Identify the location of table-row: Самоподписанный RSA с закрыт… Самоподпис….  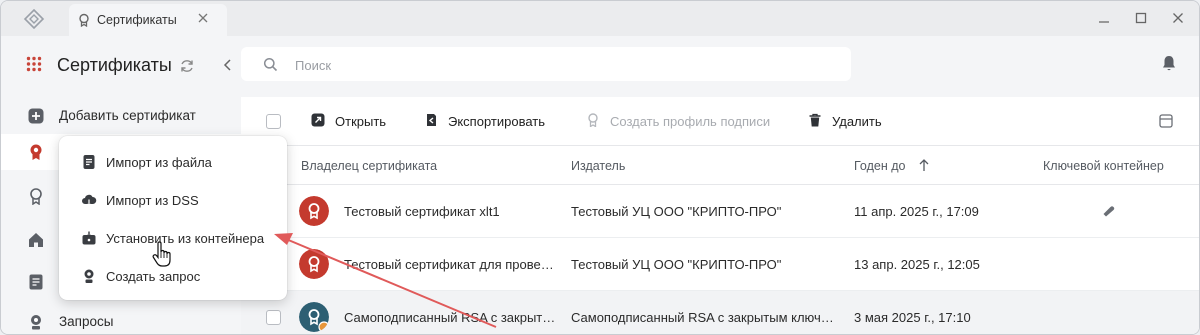
(720, 312).